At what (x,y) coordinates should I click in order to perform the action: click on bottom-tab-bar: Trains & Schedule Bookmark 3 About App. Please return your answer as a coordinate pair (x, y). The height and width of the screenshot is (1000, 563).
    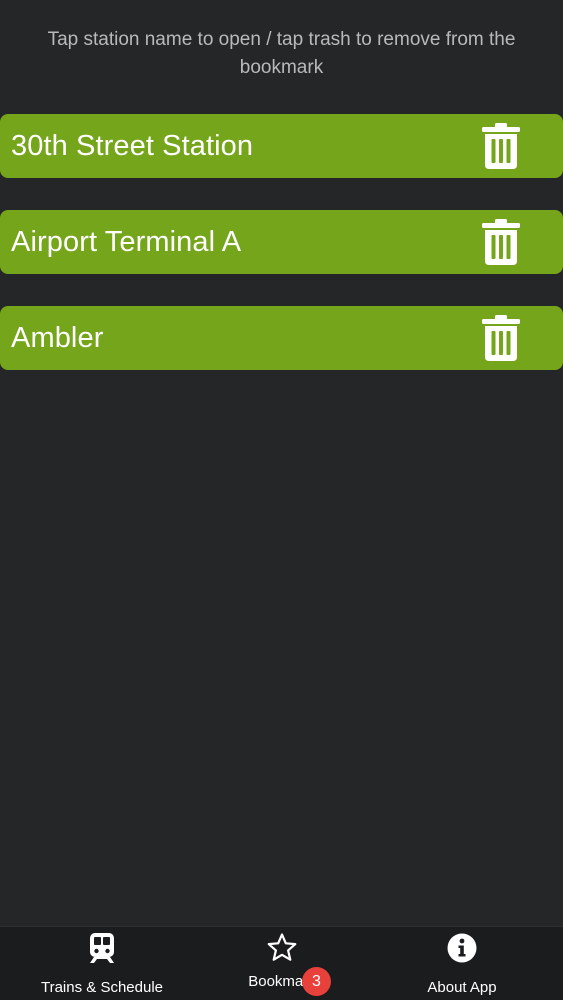
    Looking at the image, I should click on (281, 963).